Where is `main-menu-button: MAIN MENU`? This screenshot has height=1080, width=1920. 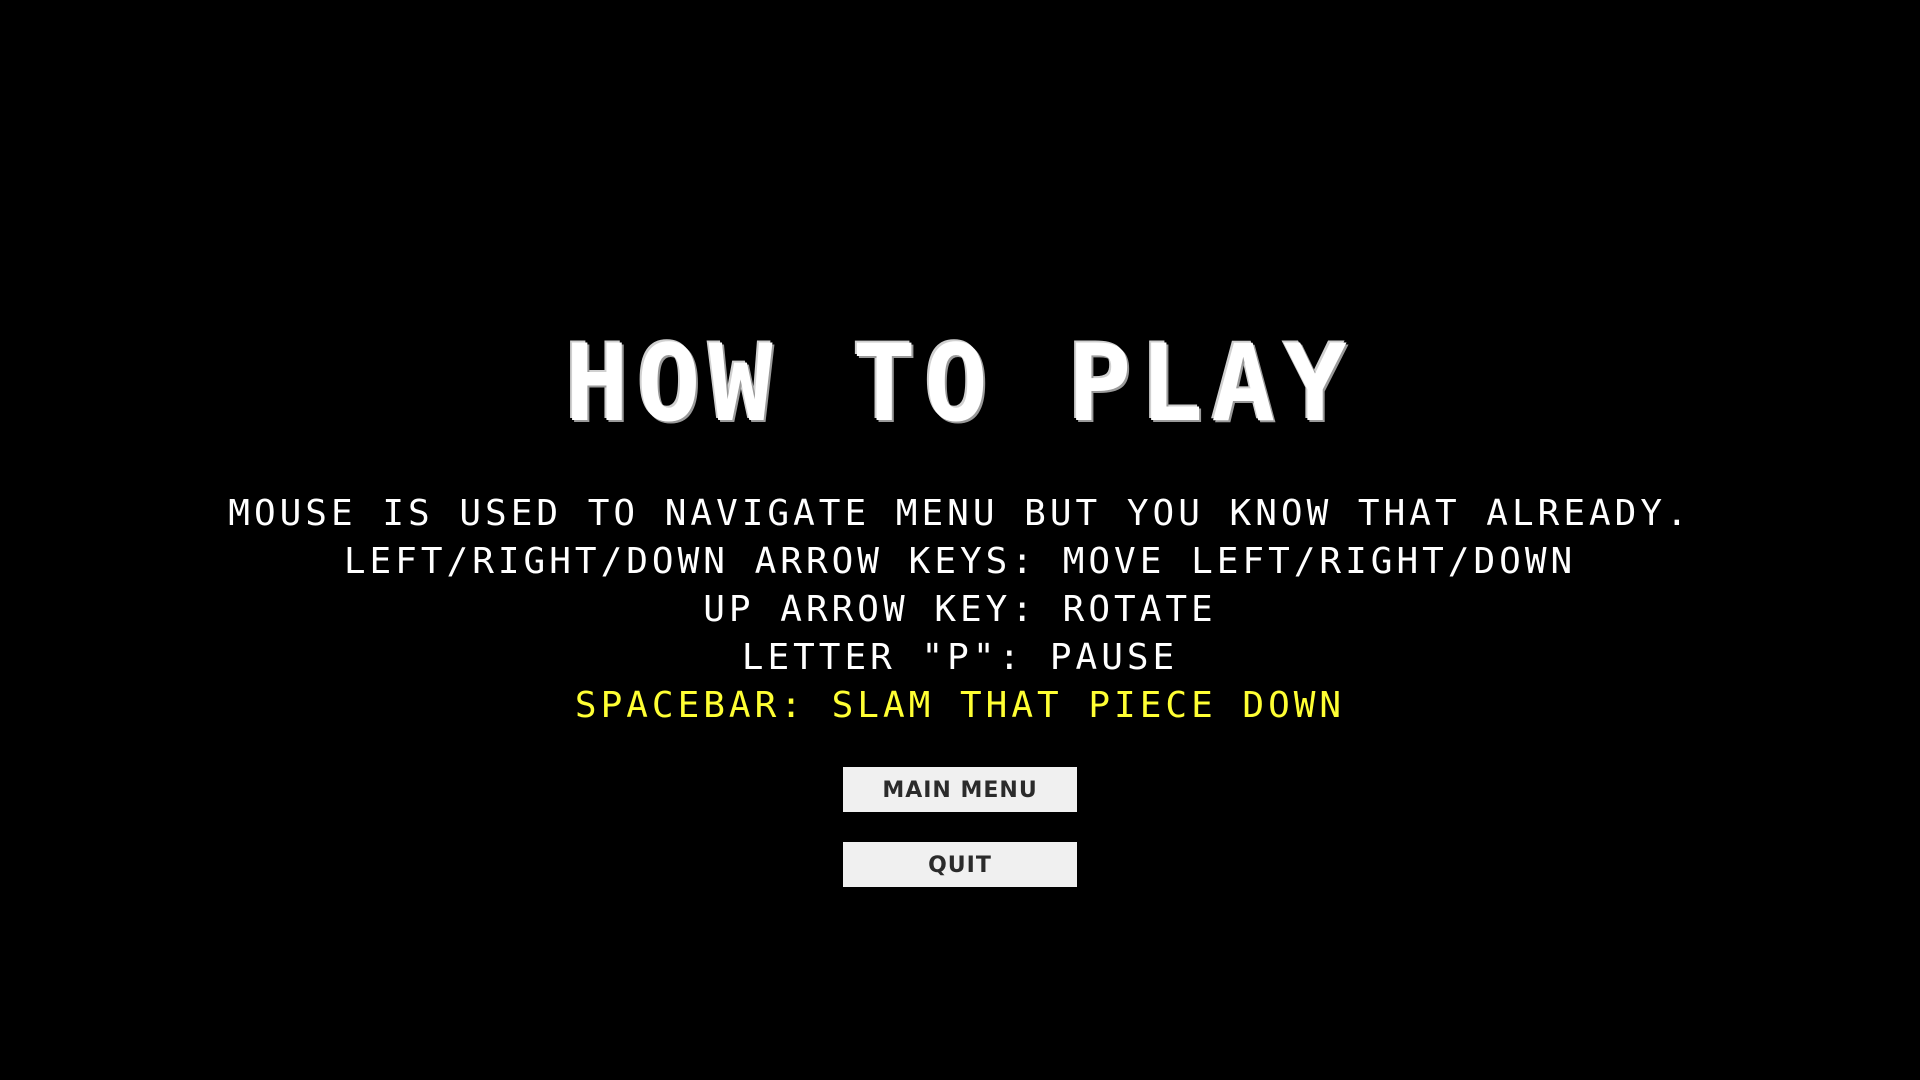 main-menu-button: MAIN MENU is located at coordinates (960, 789).